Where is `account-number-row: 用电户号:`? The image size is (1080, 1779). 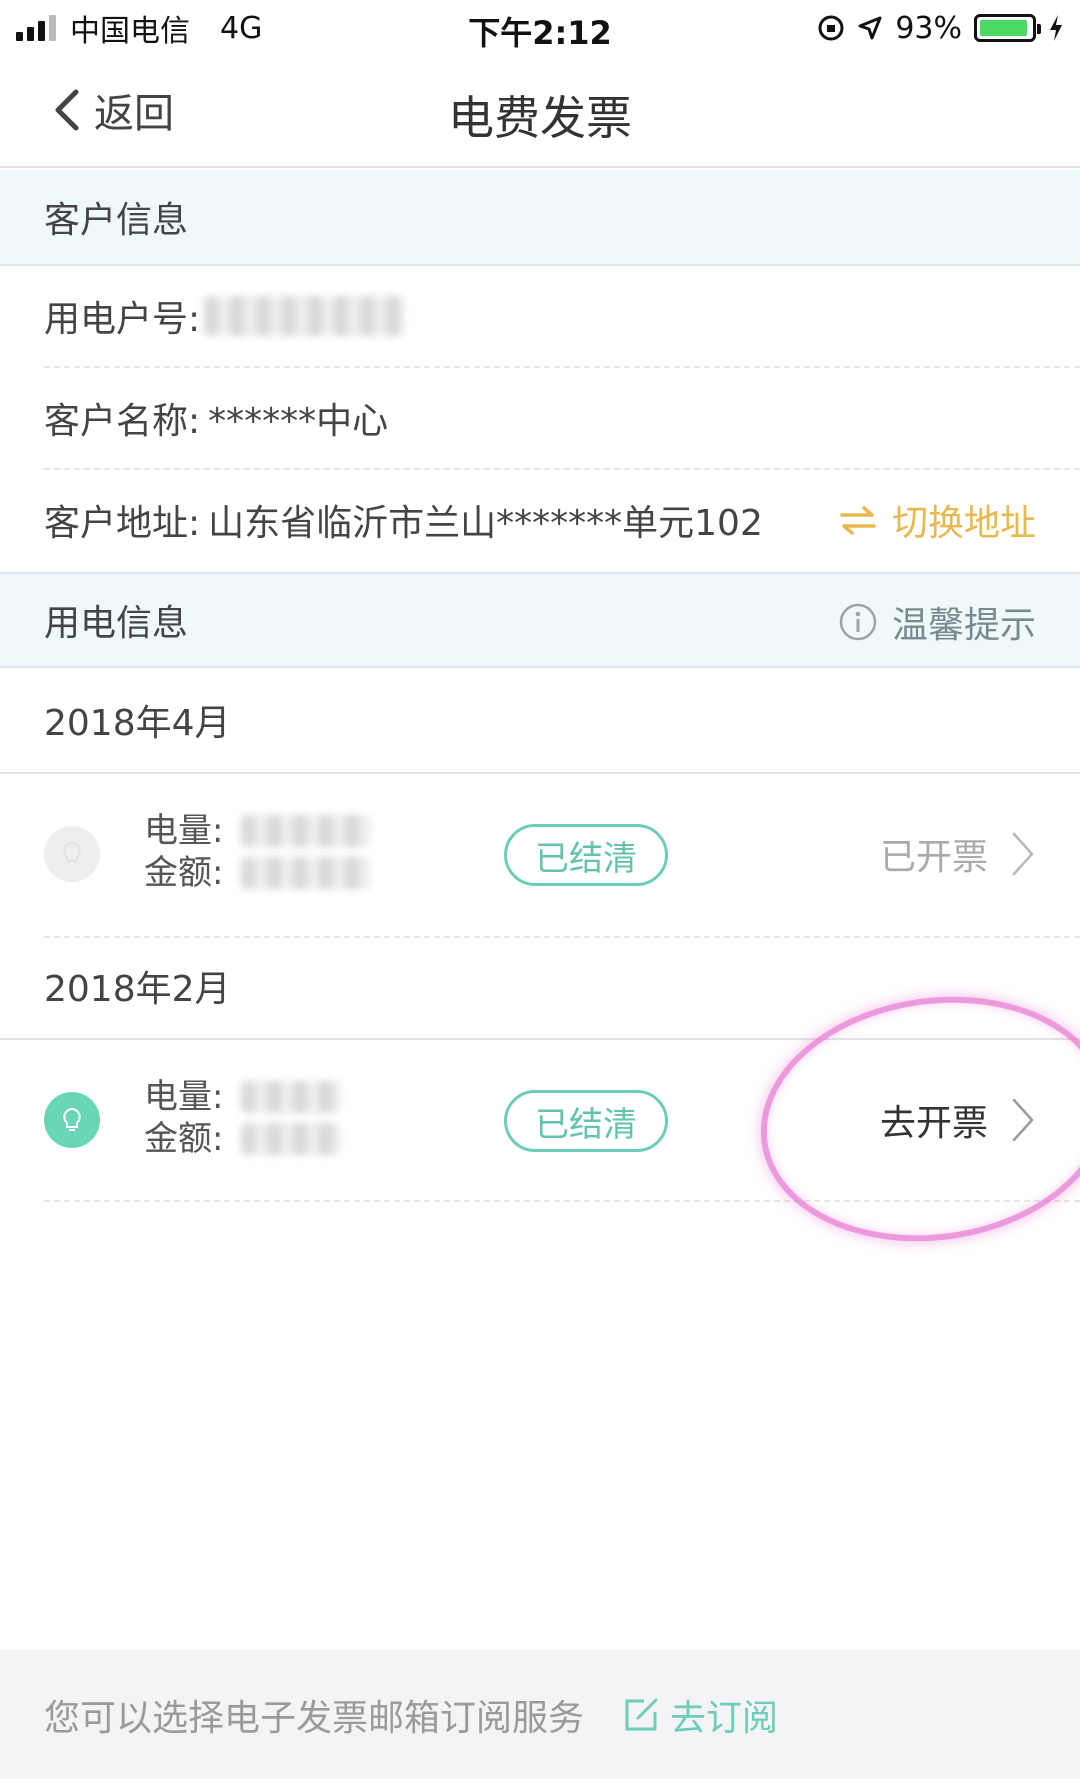
account-number-row: 用电户号: is located at coordinates (540, 316).